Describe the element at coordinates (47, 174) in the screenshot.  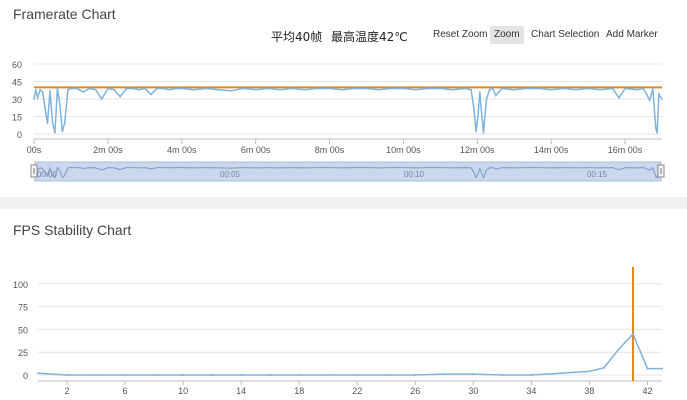
I see `navigator-time-label: 00:00` at that location.